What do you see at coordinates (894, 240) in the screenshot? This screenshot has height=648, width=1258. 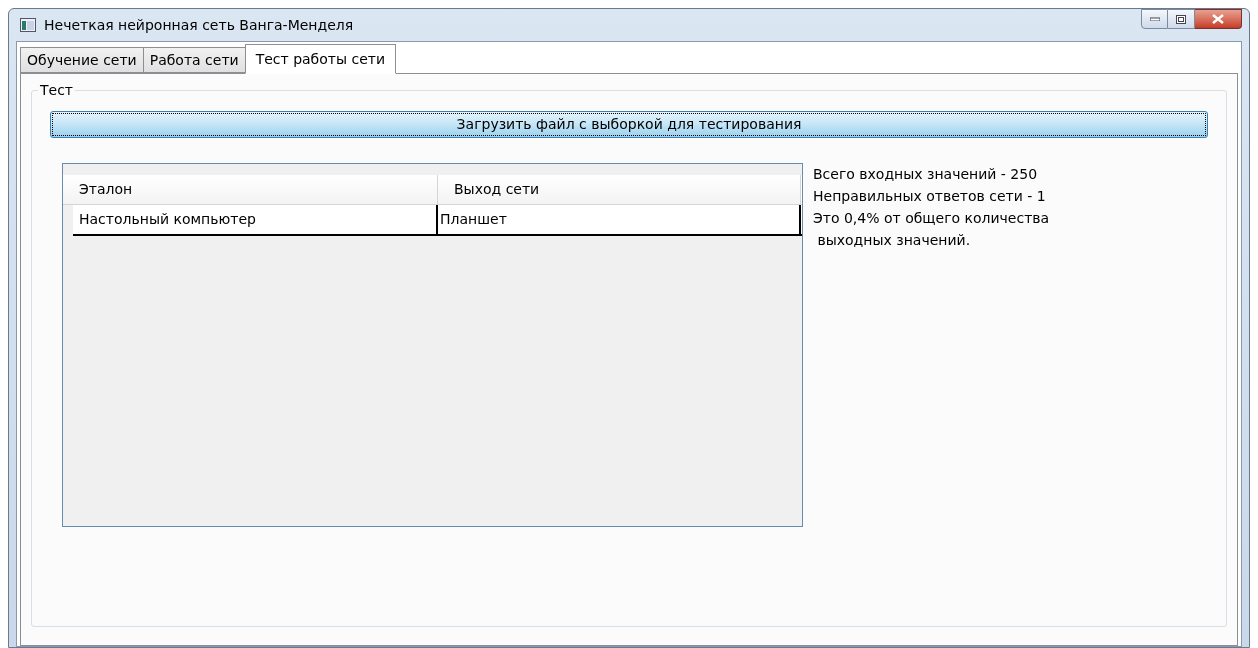 I see `summary-text: выходных значений.` at bounding box center [894, 240].